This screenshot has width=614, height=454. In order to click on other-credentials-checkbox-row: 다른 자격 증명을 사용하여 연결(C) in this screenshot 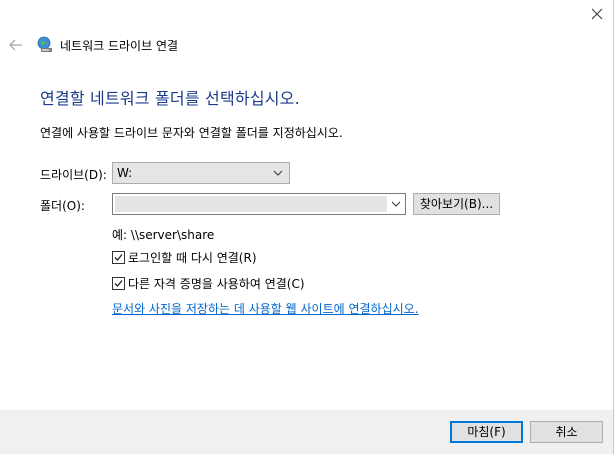, I will do `click(208, 283)`.